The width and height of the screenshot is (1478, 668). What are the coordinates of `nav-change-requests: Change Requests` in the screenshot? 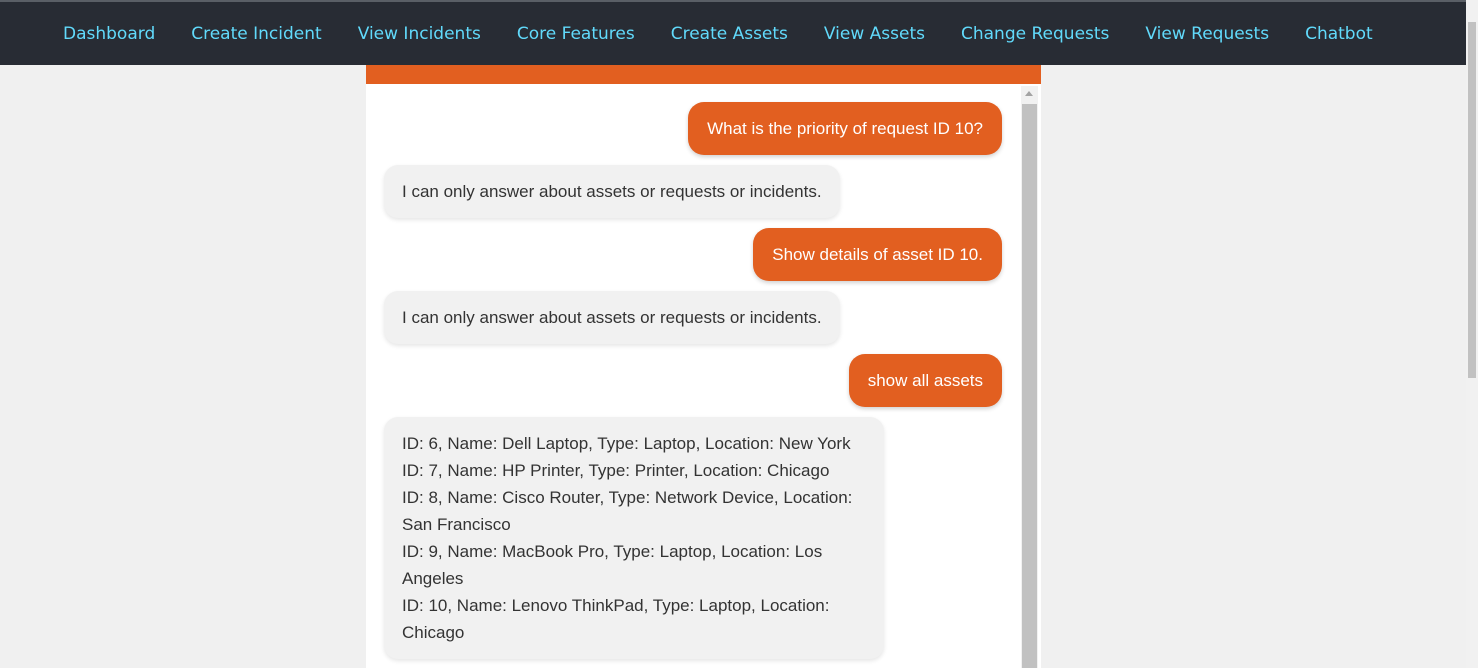 It's located at (1035, 34).